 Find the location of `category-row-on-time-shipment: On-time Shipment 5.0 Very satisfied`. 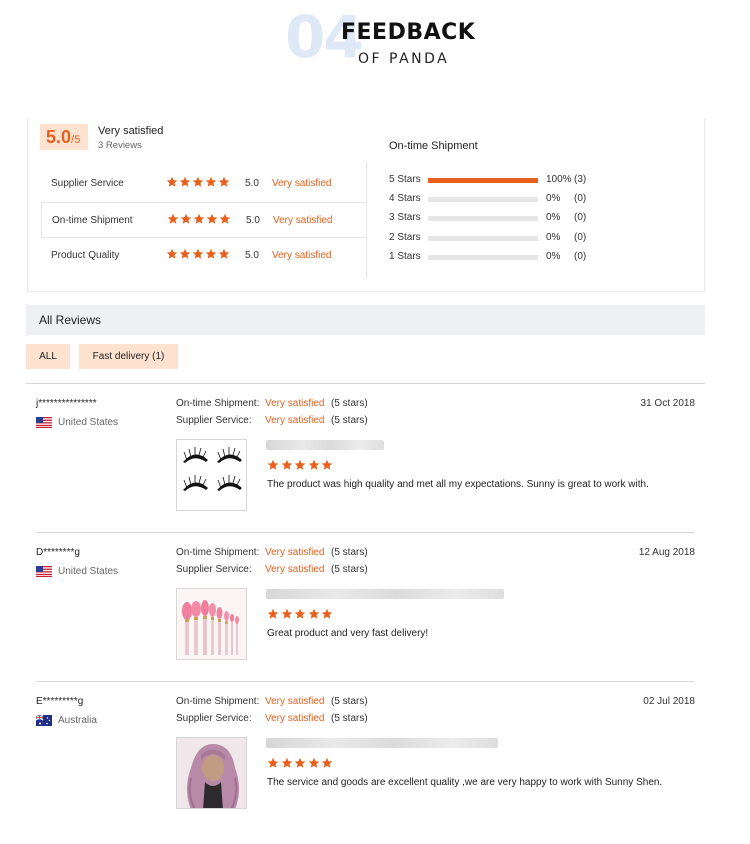

category-row-on-time-shipment: On-time Shipment 5.0 Very satisfied is located at coordinates (204, 220).